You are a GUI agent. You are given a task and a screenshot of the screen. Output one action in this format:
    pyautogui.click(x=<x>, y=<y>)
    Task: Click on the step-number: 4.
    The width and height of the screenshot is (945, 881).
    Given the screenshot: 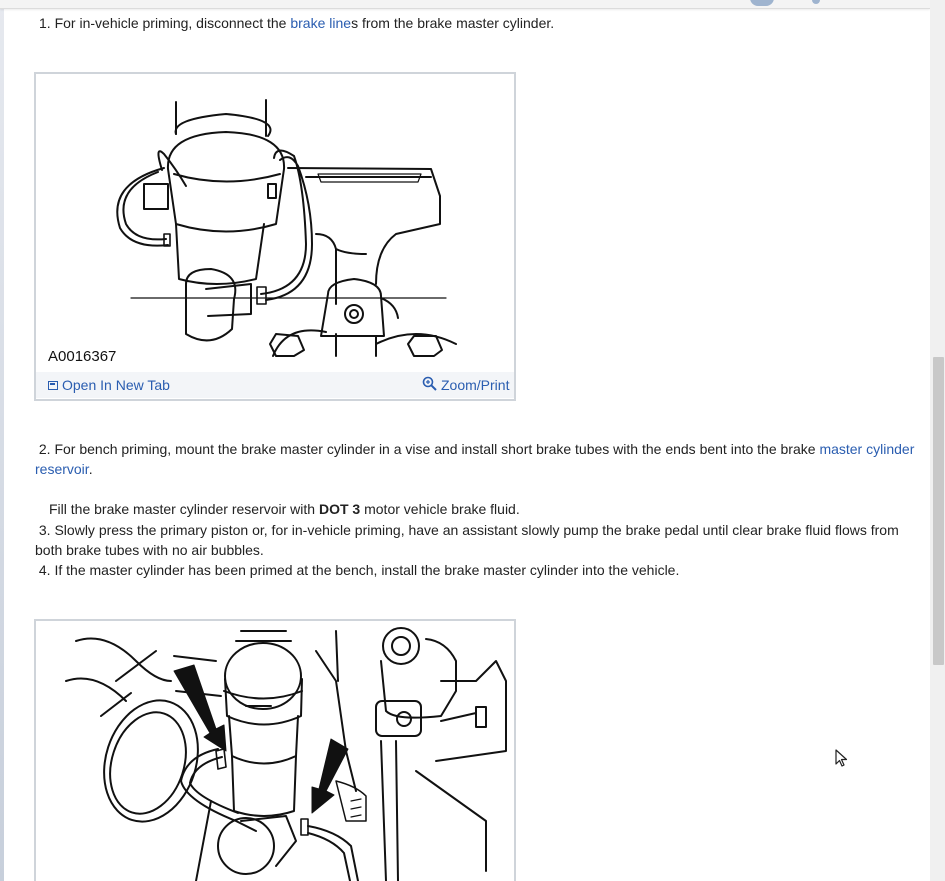 What is the action you would take?
    pyautogui.click(x=44, y=570)
    